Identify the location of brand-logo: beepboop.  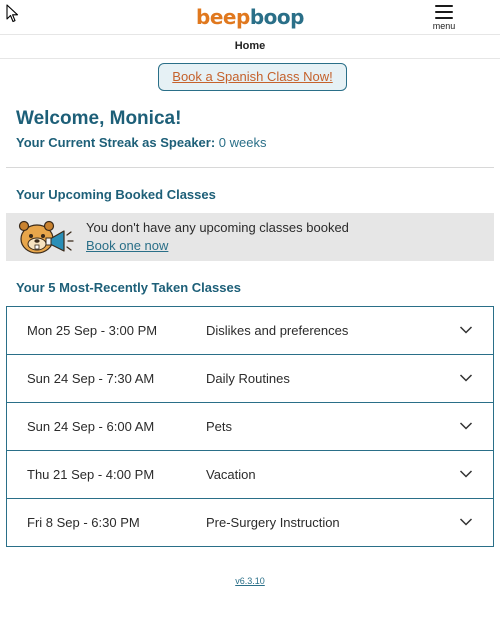
(250, 17).